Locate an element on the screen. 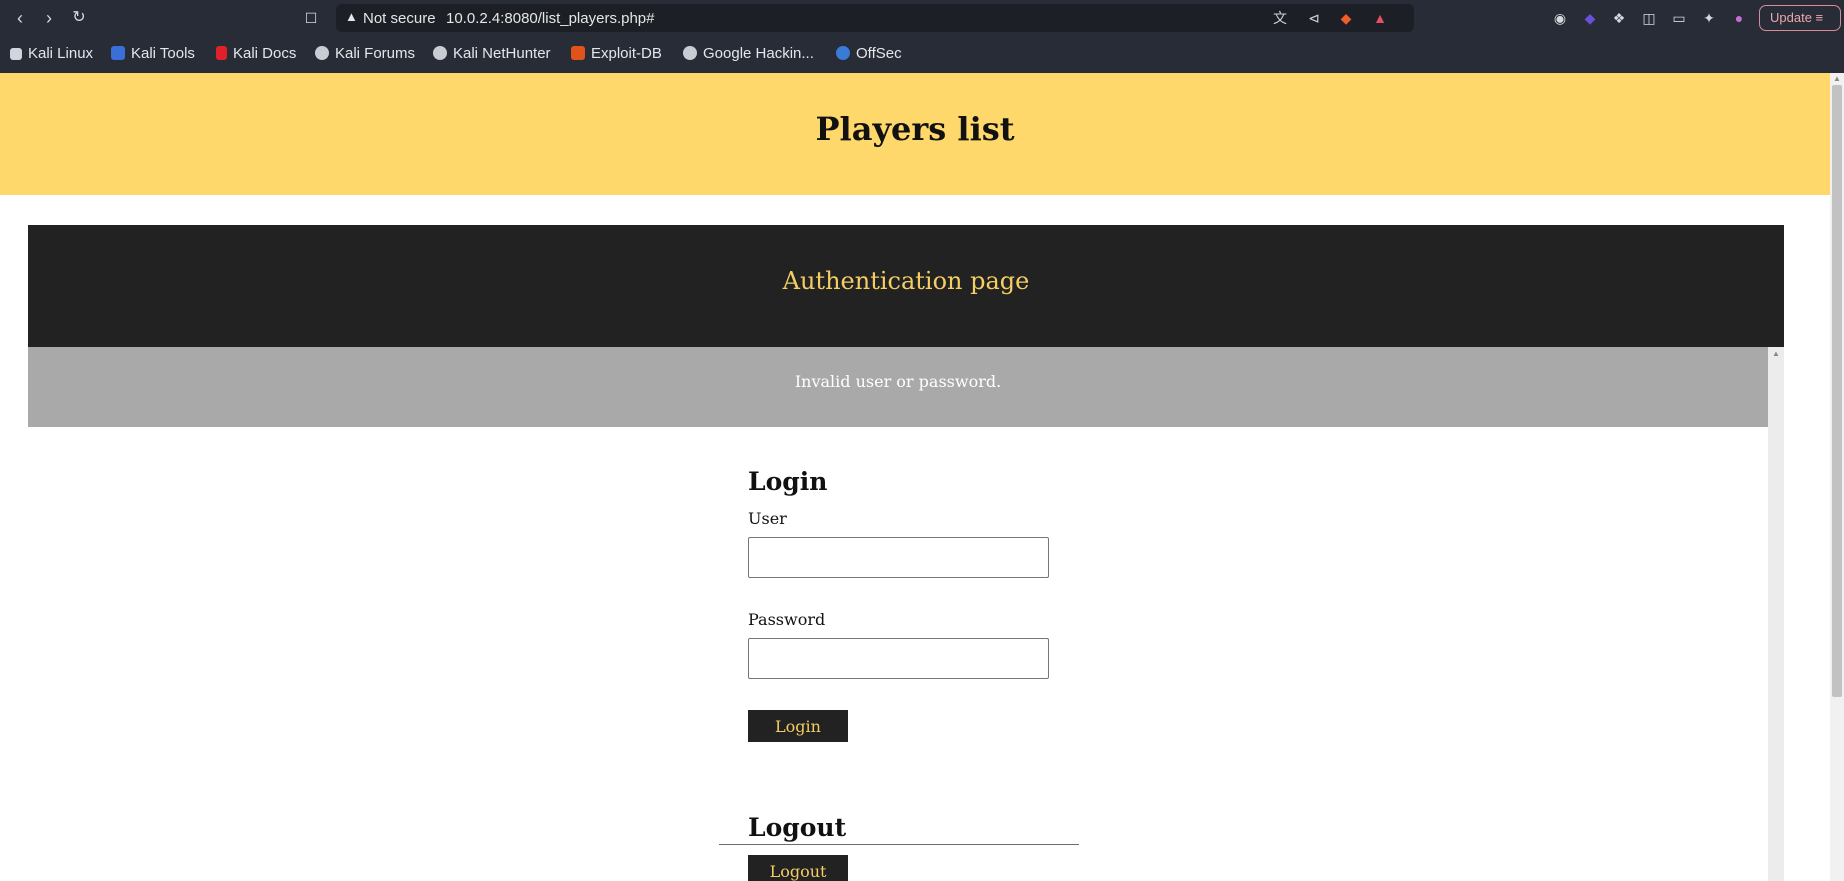 The width and height of the screenshot is (1844, 881). bookmark-kali-docs: Kali Docs is located at coordinates (256, 54).